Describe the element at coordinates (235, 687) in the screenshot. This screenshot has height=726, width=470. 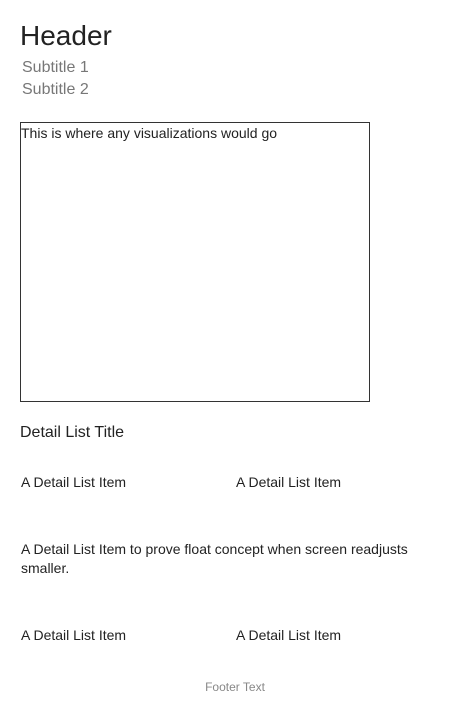
I see `footer-text: Footer Text` at that location.